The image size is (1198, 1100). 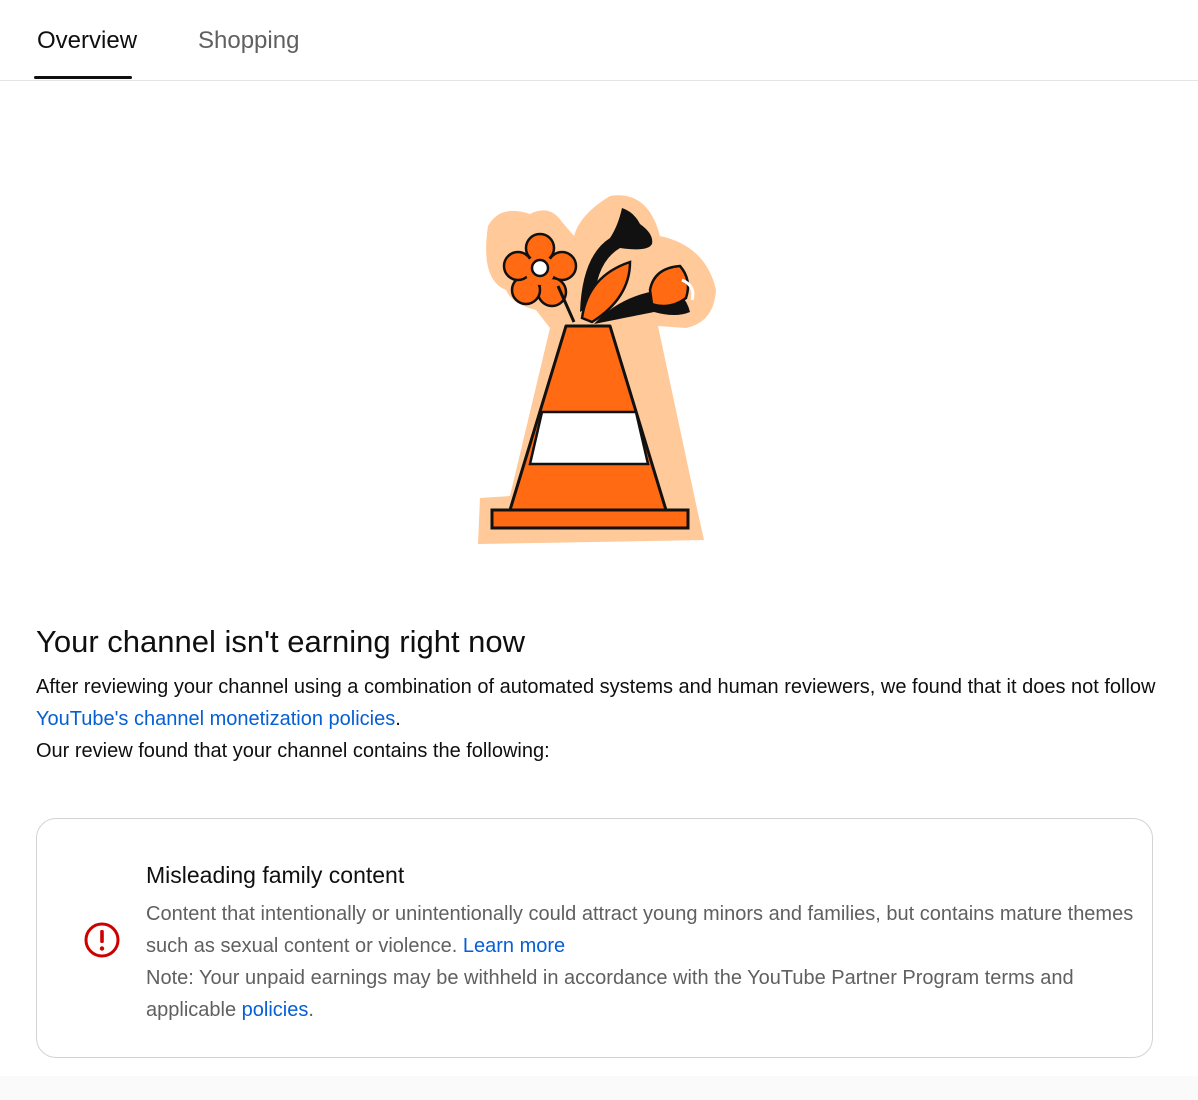 What do you see at coordinates (599, 40) in the screenshot?
I see `tab-bar: Overview Shopping` at bounding box center [599, 40].